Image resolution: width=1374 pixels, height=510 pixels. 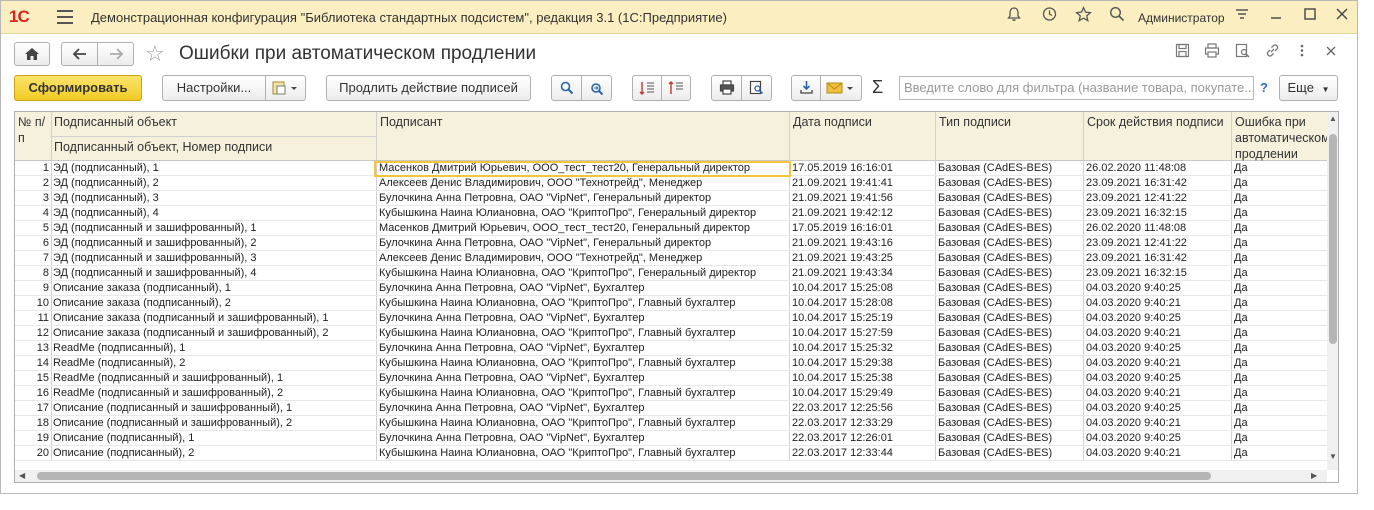 What do you see at coordinates (33, 258) in the screenshot?
I see `cell-num: 7` at bounding box center [33, 258].